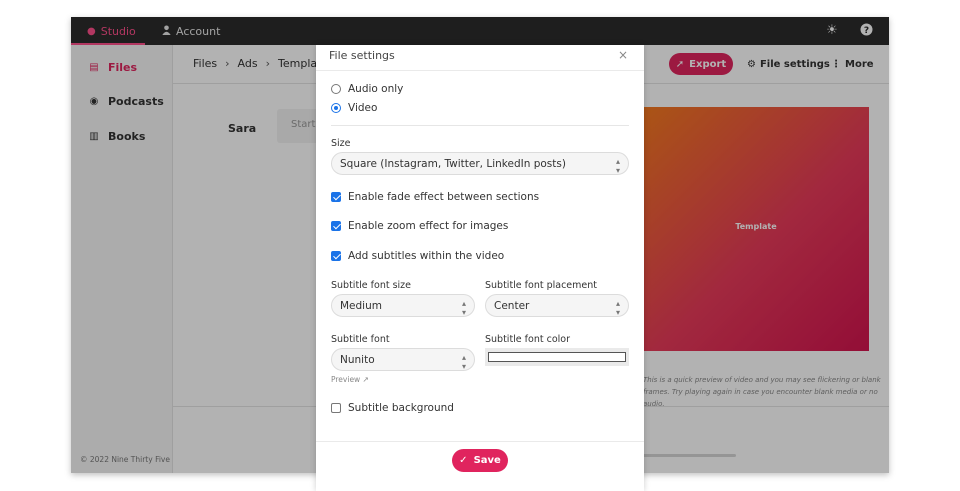 The image size is (960, 491). What do you see at coordinates (357, 359) in the screenshot?
I see `font-value: Nunito` at bounding box center [357, 359].